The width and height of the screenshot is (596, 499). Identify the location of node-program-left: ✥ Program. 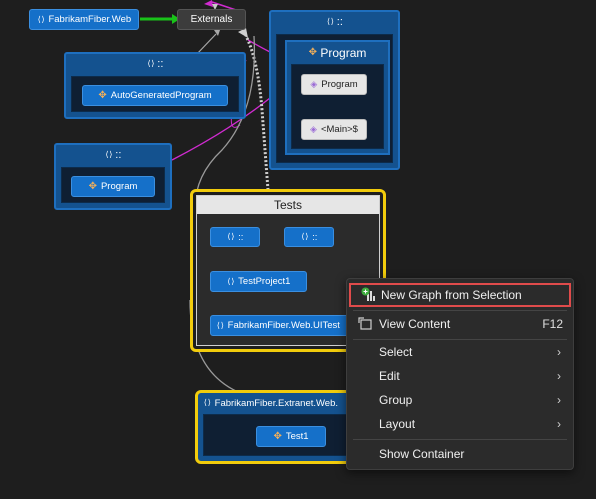
(113, 186).